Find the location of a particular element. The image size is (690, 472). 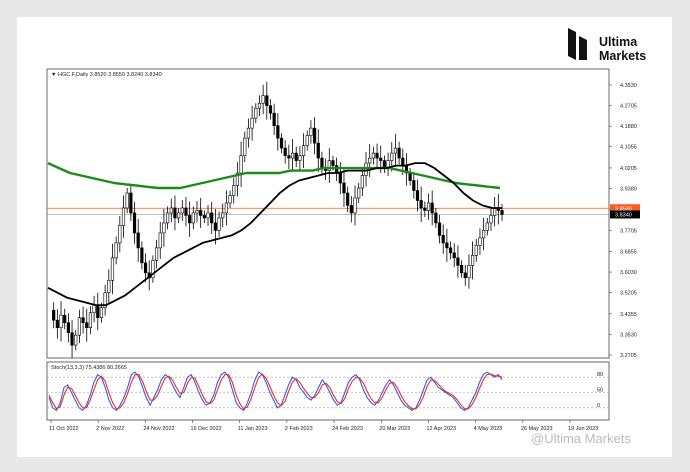

y-tick-label: 4.3530 is located at coordinates (628, 86).